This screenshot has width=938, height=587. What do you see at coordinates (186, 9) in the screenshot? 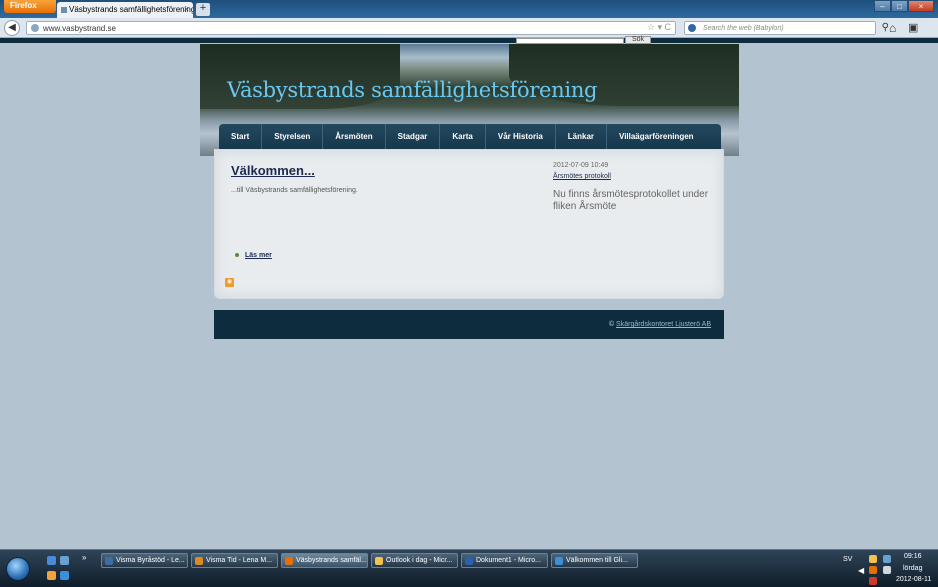
I see `tab-close-icon: ×` at bounding box center [186, 9].